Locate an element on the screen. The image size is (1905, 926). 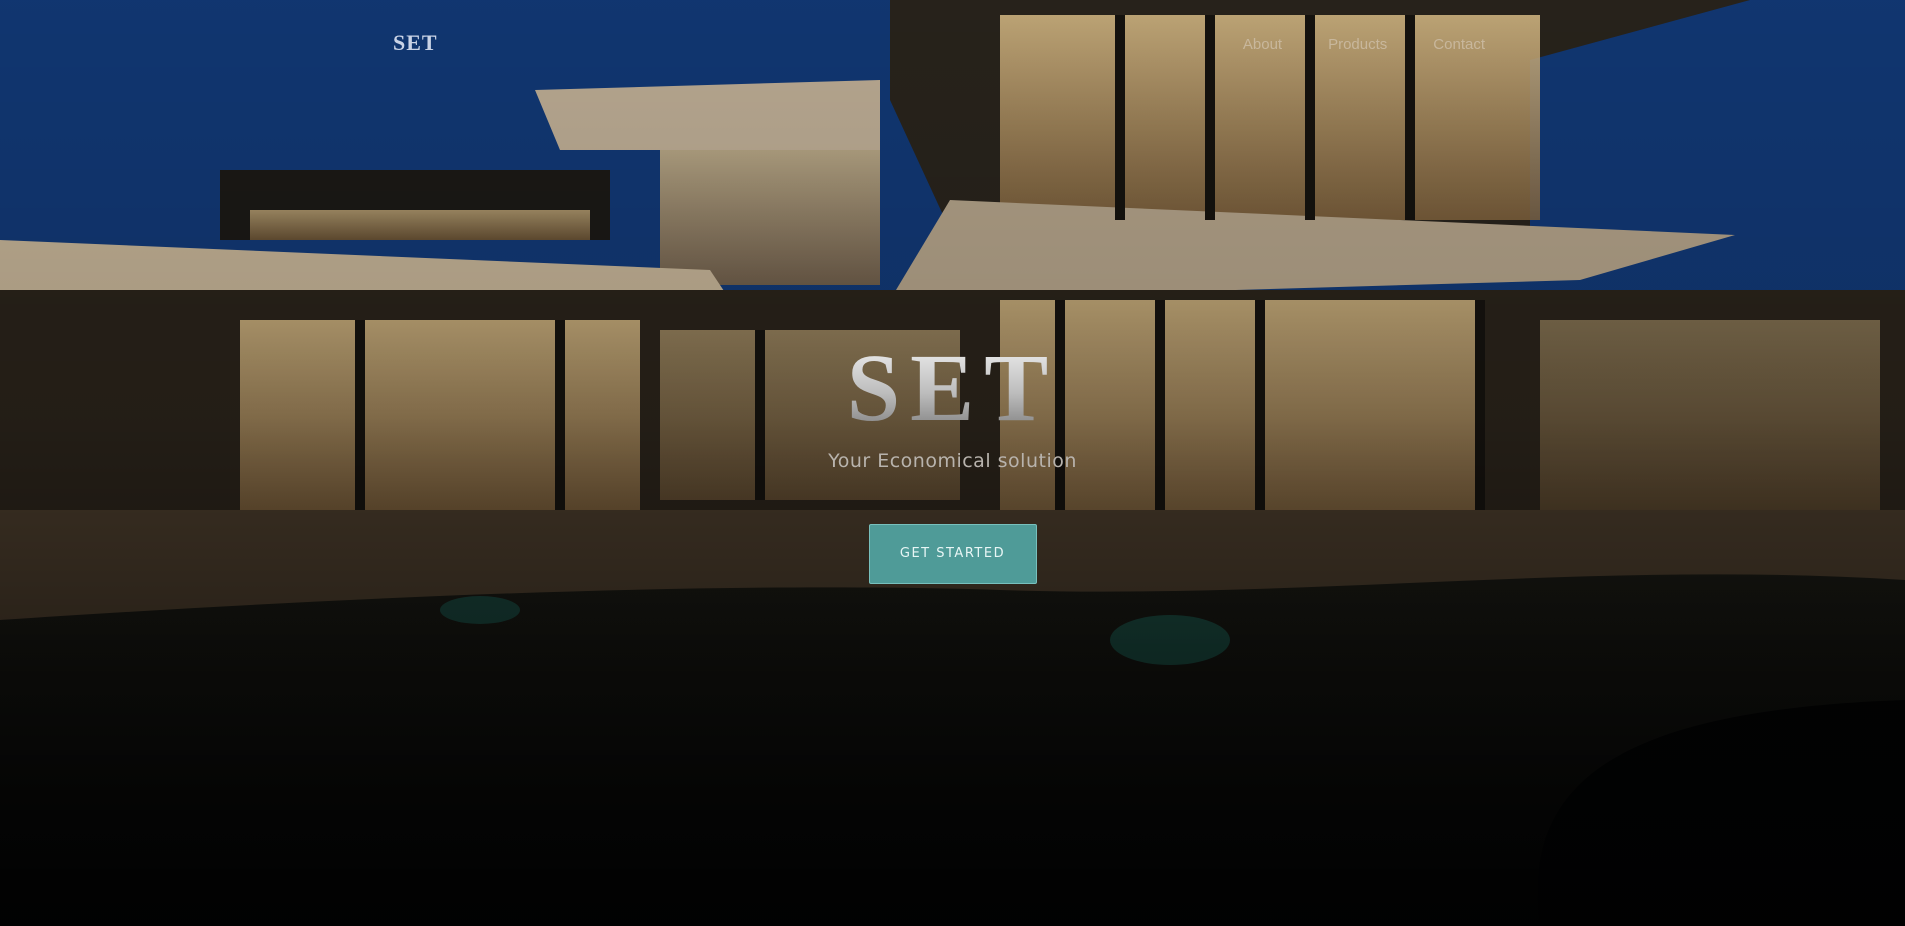
nav-link-about: About is located at coordinates (1262, 44).